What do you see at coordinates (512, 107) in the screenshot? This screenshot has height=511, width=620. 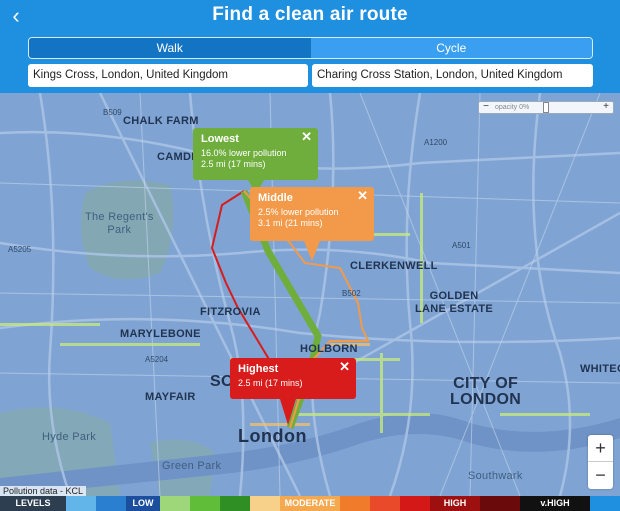 I see `opacity-label: opacity 0%` at bounding box center [512, 107].